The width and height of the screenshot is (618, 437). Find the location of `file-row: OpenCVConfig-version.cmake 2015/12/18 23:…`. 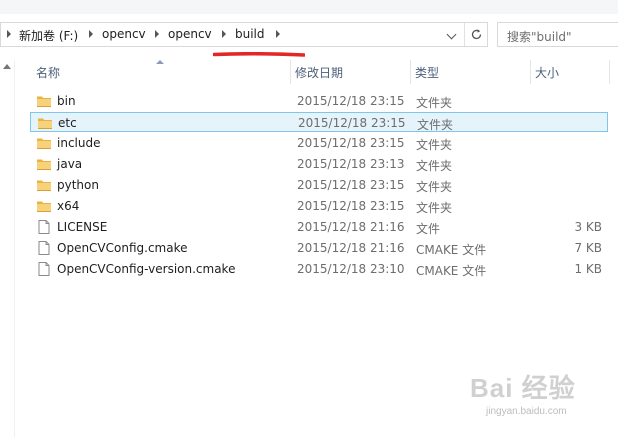

file-row: OpenCVConfig-version.cmake 2015/12/18 23:… is located at coordinates (319, 269).